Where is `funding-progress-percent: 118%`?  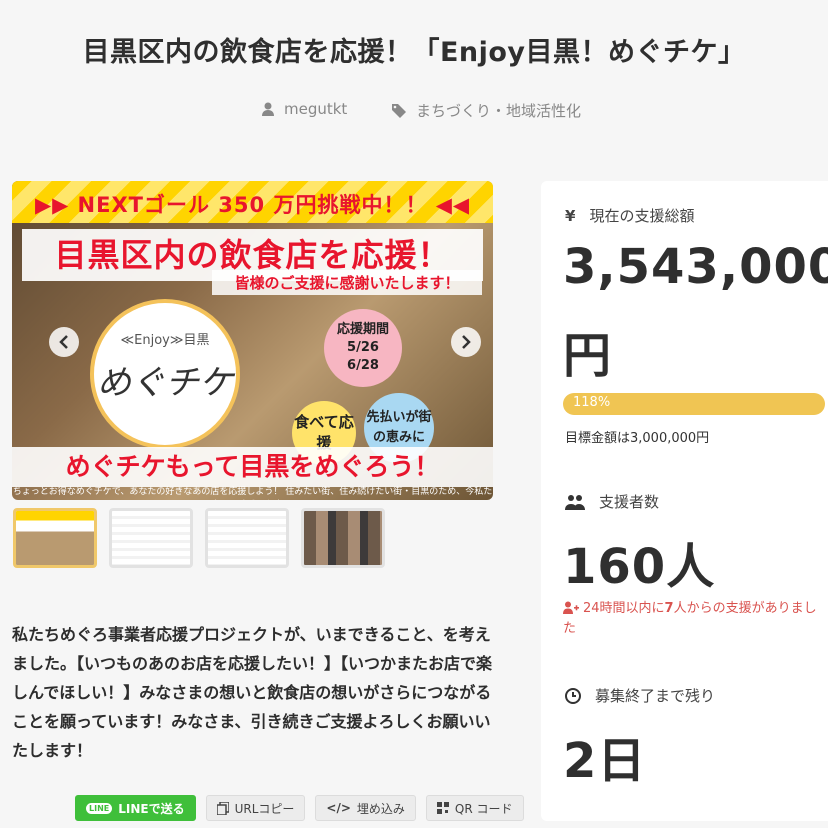 funding-progress-percent: 118% is located at coordinates (592, 402).